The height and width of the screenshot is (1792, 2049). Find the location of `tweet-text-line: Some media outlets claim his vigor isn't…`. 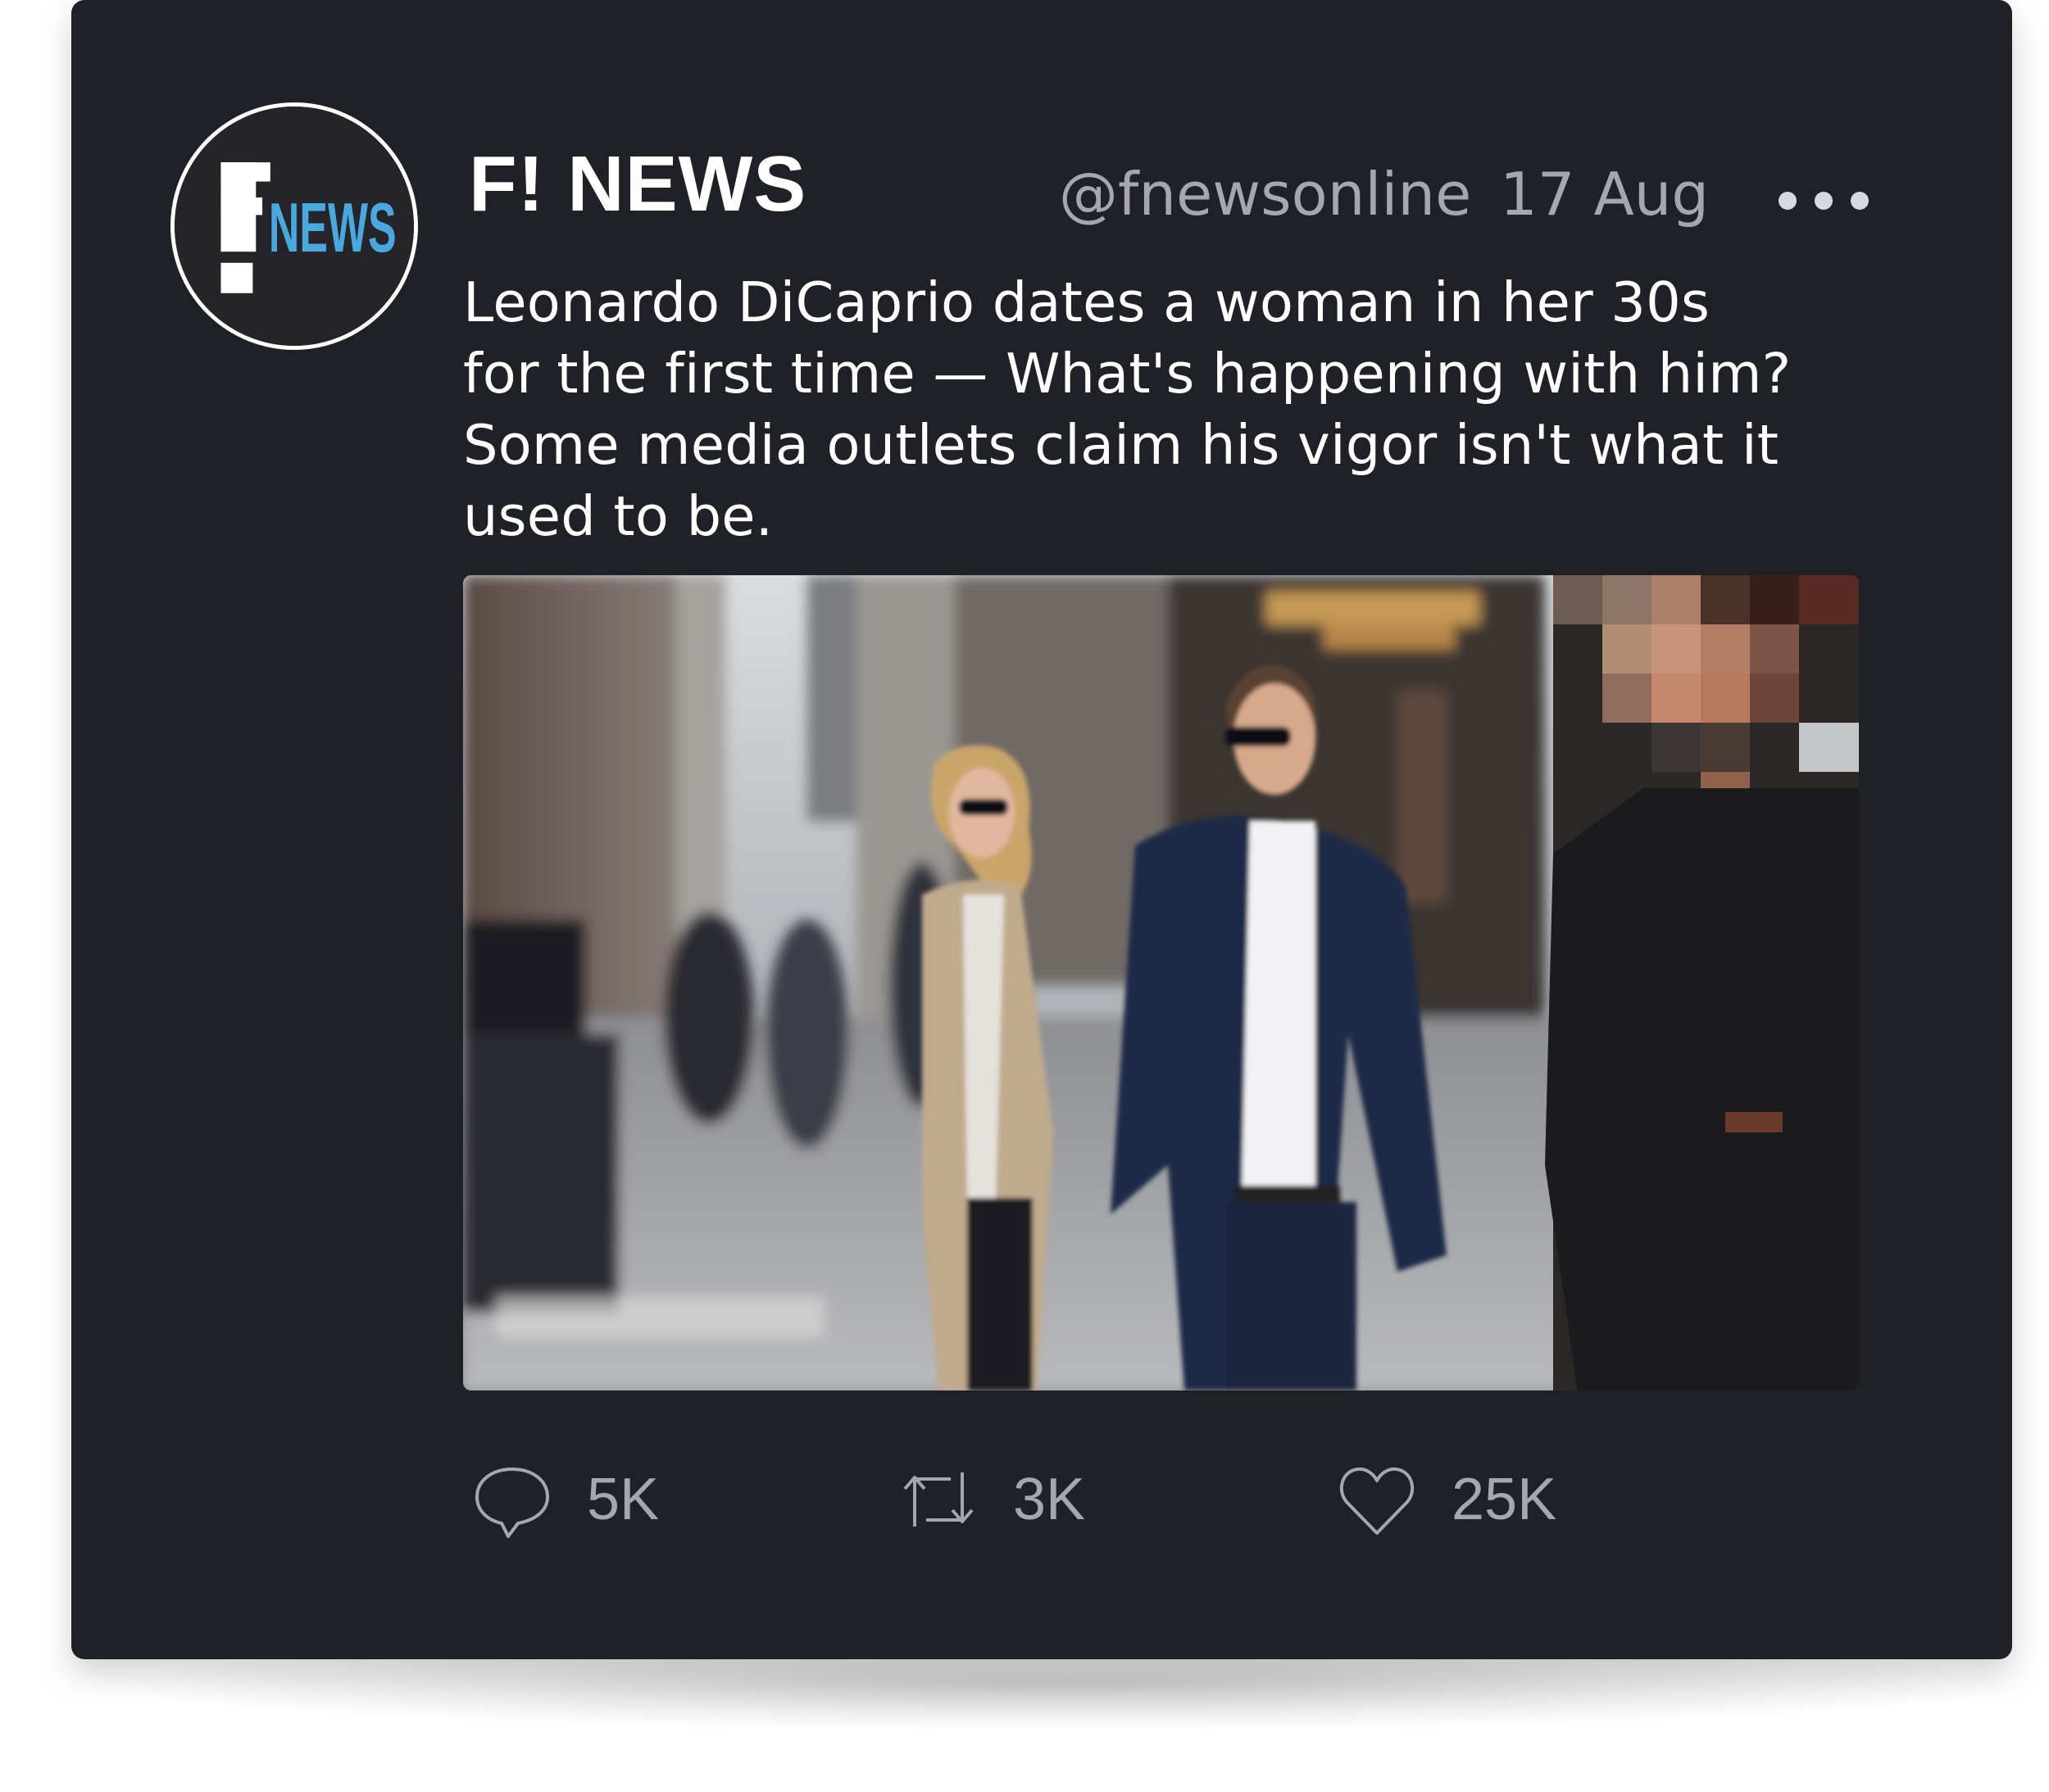

tweet-text-line: Some media outlets claim his vigor isn't… is located at coordinates (1121, 445).